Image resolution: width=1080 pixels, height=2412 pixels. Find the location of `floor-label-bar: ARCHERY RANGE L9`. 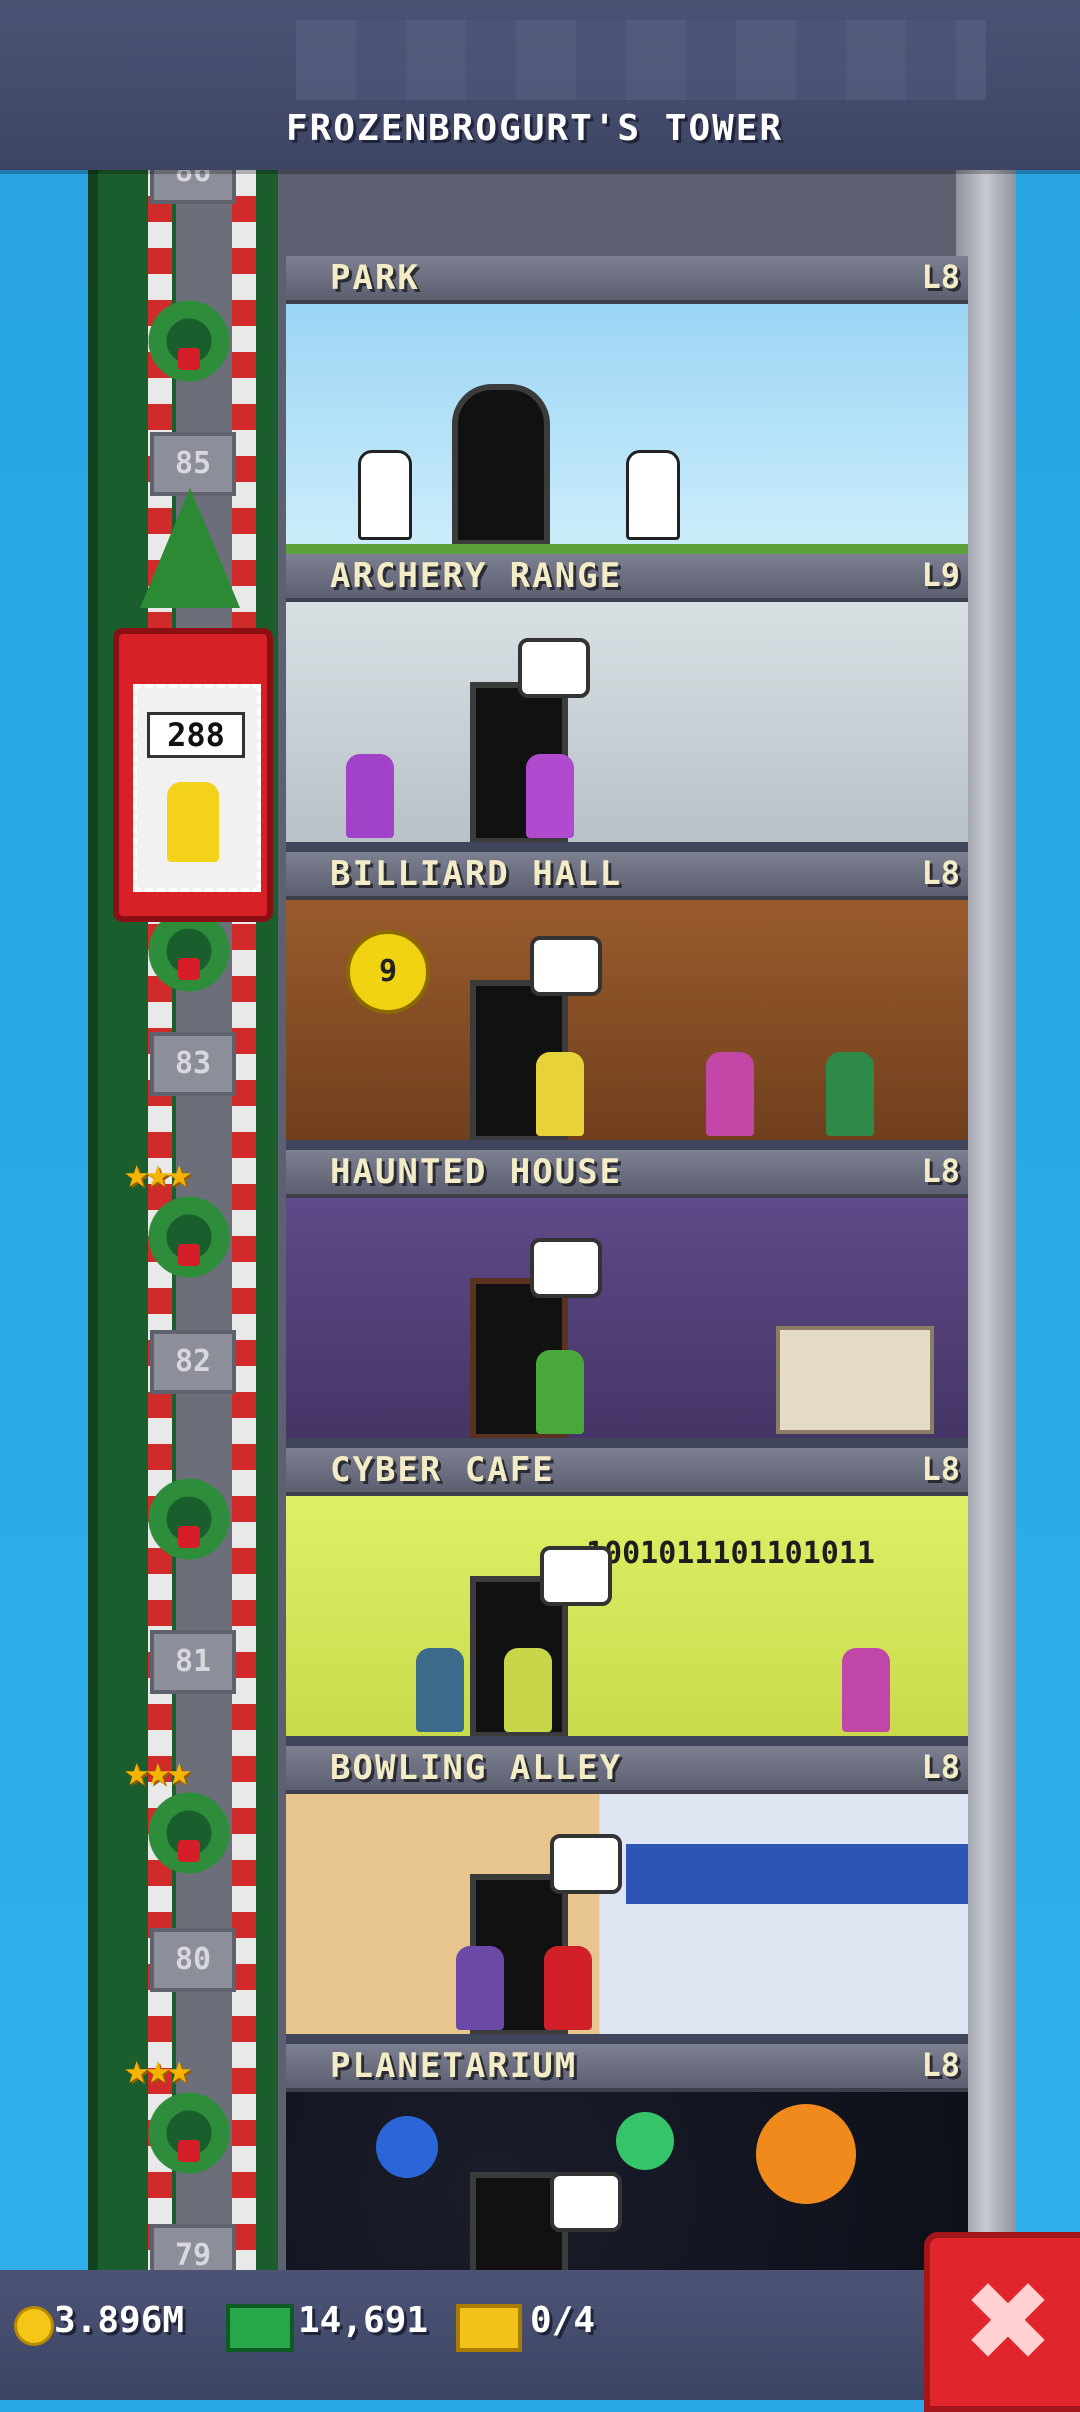

floor-label-bar: ARCHERY RANGE L9 is located at coordinates (627, 578).